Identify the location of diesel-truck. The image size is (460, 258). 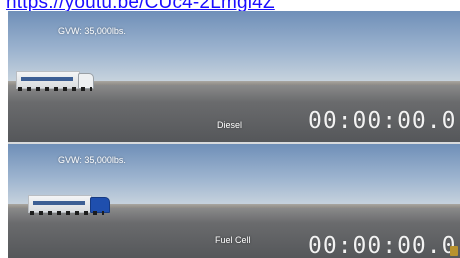
(55, 82).